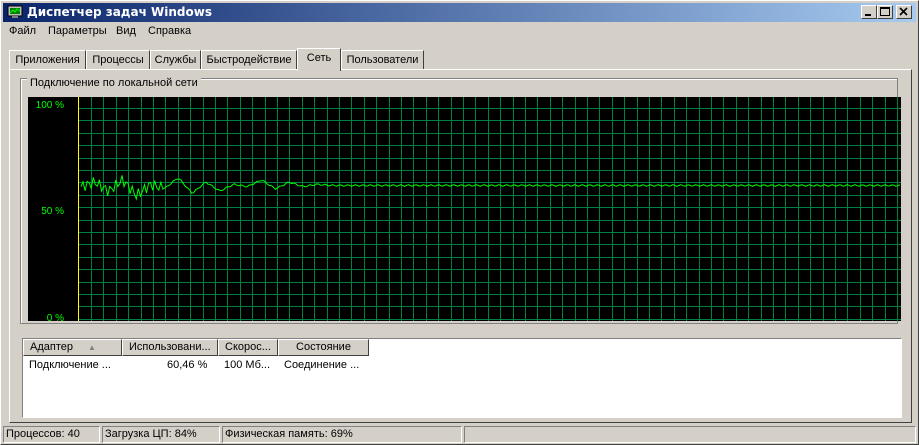  What do you see at coordinates (51, 434) in the screenshot?
I see `status-processes: Процессов: 40` at bounding box center [51, 434].